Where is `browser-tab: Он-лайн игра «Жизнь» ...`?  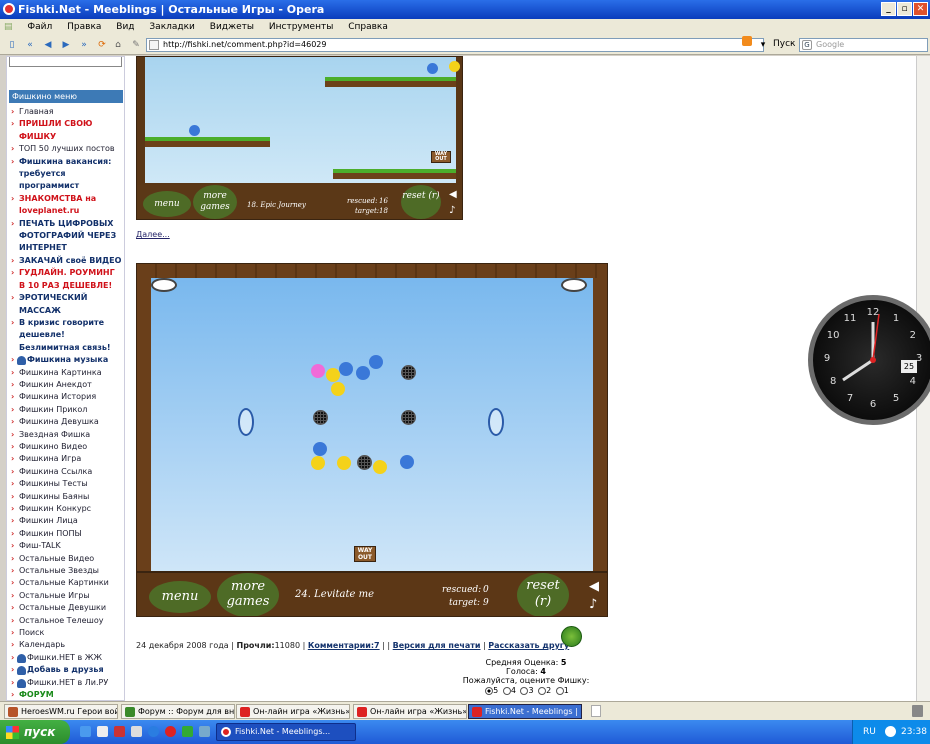
browser-tab: Он-лайн игра «Жизнь» ... is located at coordinates (410, 711).